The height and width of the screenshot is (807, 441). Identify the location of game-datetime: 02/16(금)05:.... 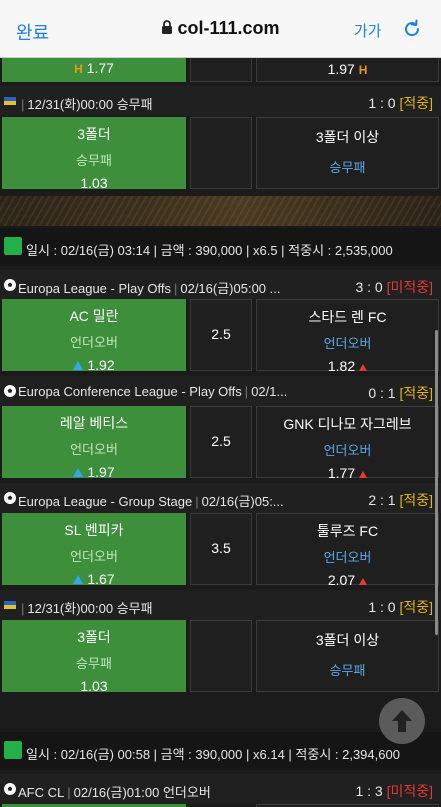
(242, 501).